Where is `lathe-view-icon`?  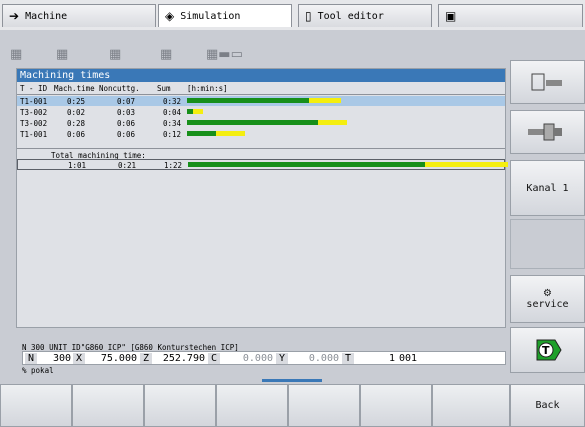 lathe-view-icon is located at coordinates (546, 82).